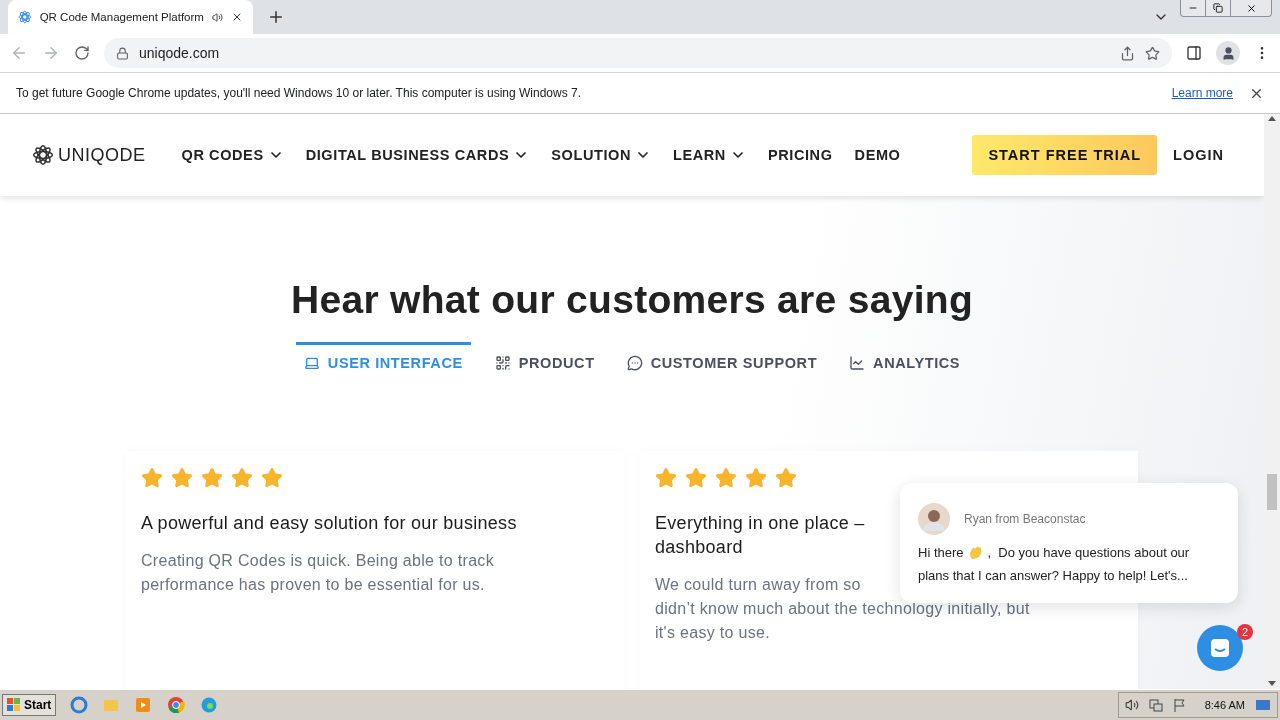 This screenshot has height=720, width=1280. What do you see at coordinates (760, 535) in the screenshot?
I see `review-title: Everything in one place – dashboard` at bounding box center [760, 535].